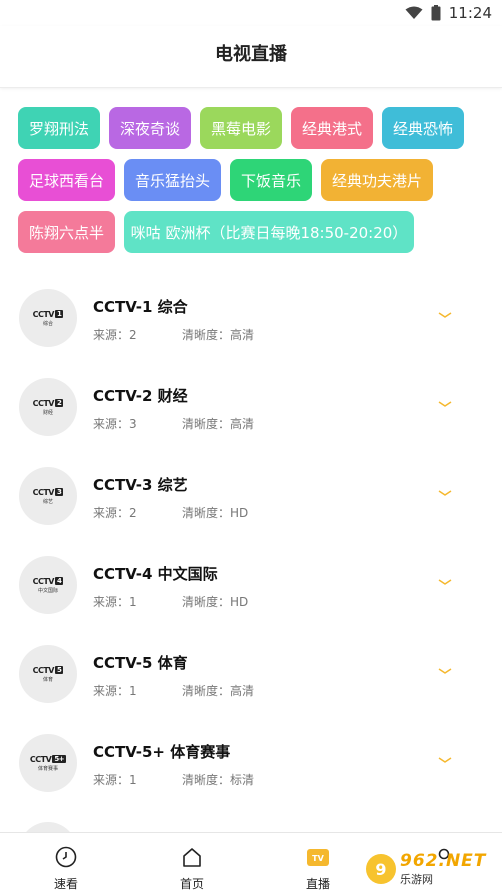  Describe the element at coordinates (381, 869) in the screenshot. I see `watermark-logo: 9` at that location.